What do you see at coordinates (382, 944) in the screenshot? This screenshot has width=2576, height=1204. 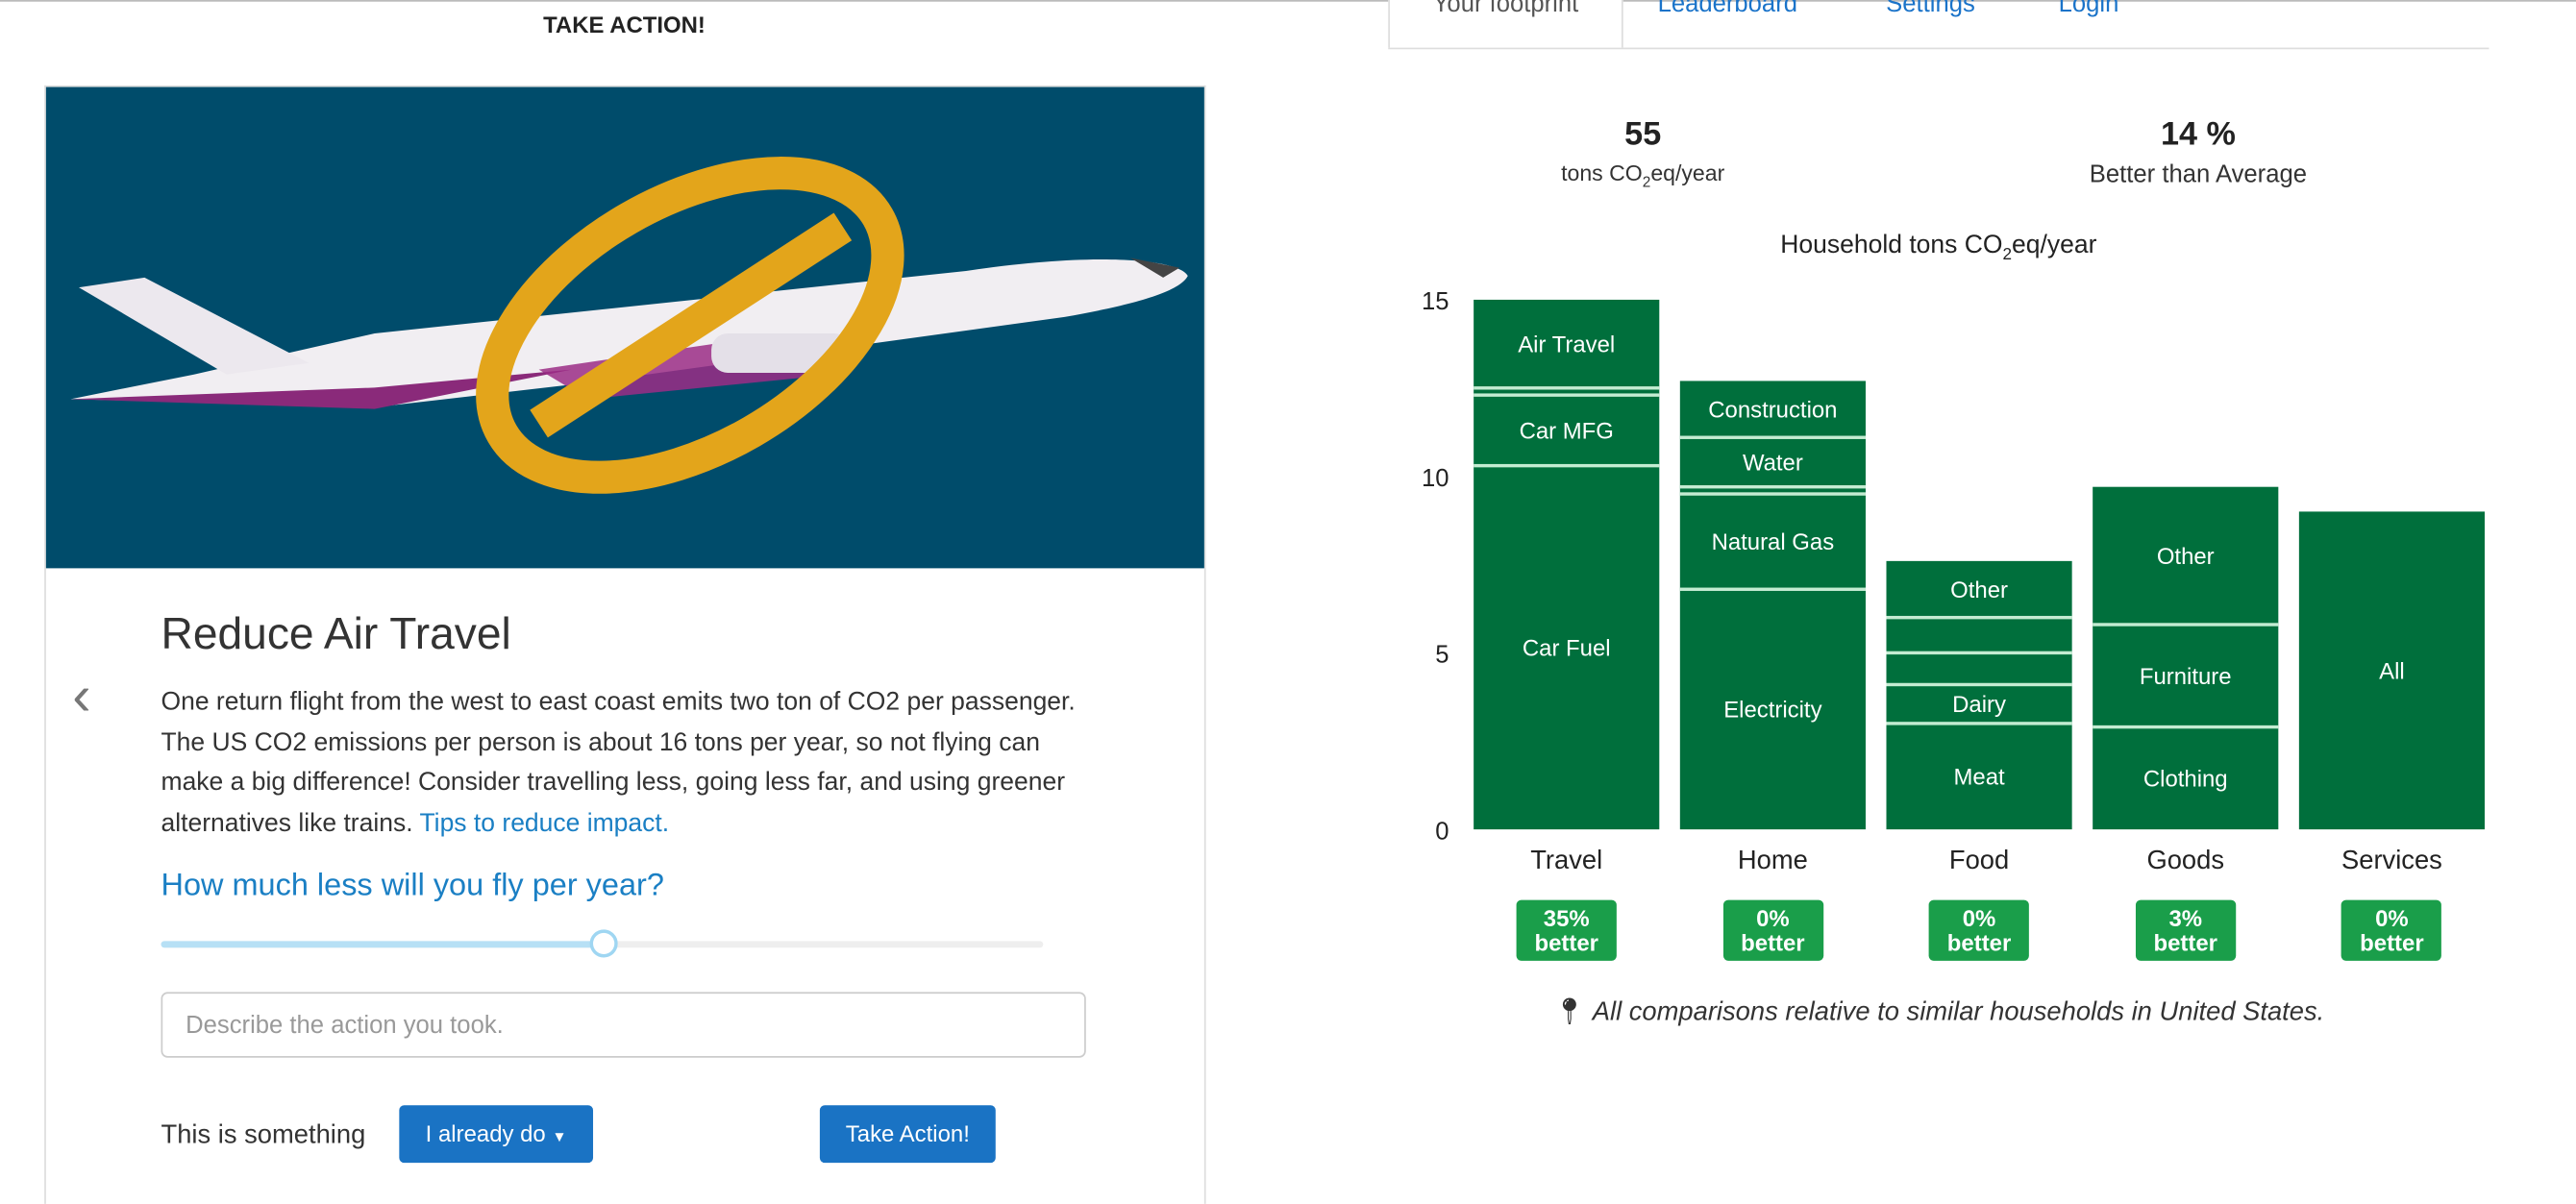 I see `slider-fill` at bounding box center [382, 944].